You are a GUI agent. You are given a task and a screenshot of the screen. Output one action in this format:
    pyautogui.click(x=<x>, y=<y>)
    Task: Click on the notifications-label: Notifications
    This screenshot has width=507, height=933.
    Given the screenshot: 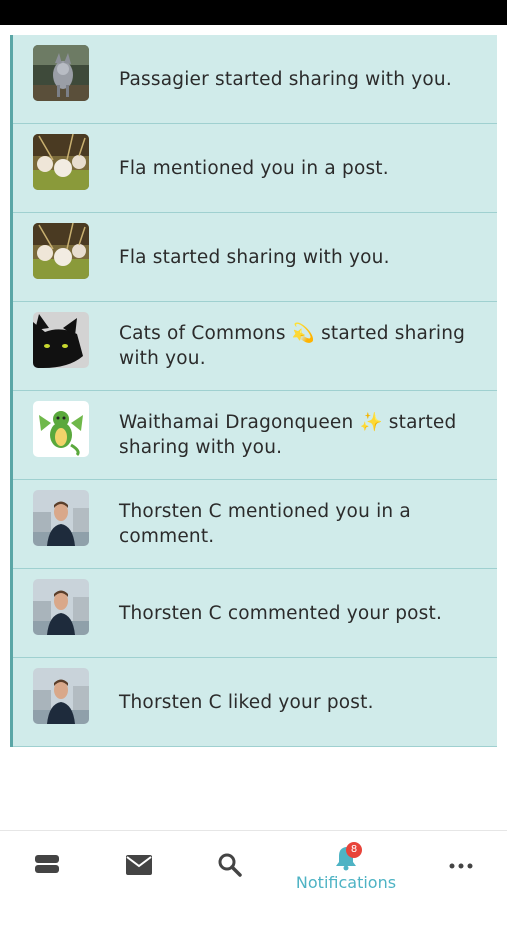 What is the action you would take?
    pyautogui.click(x=346, y=882)
    